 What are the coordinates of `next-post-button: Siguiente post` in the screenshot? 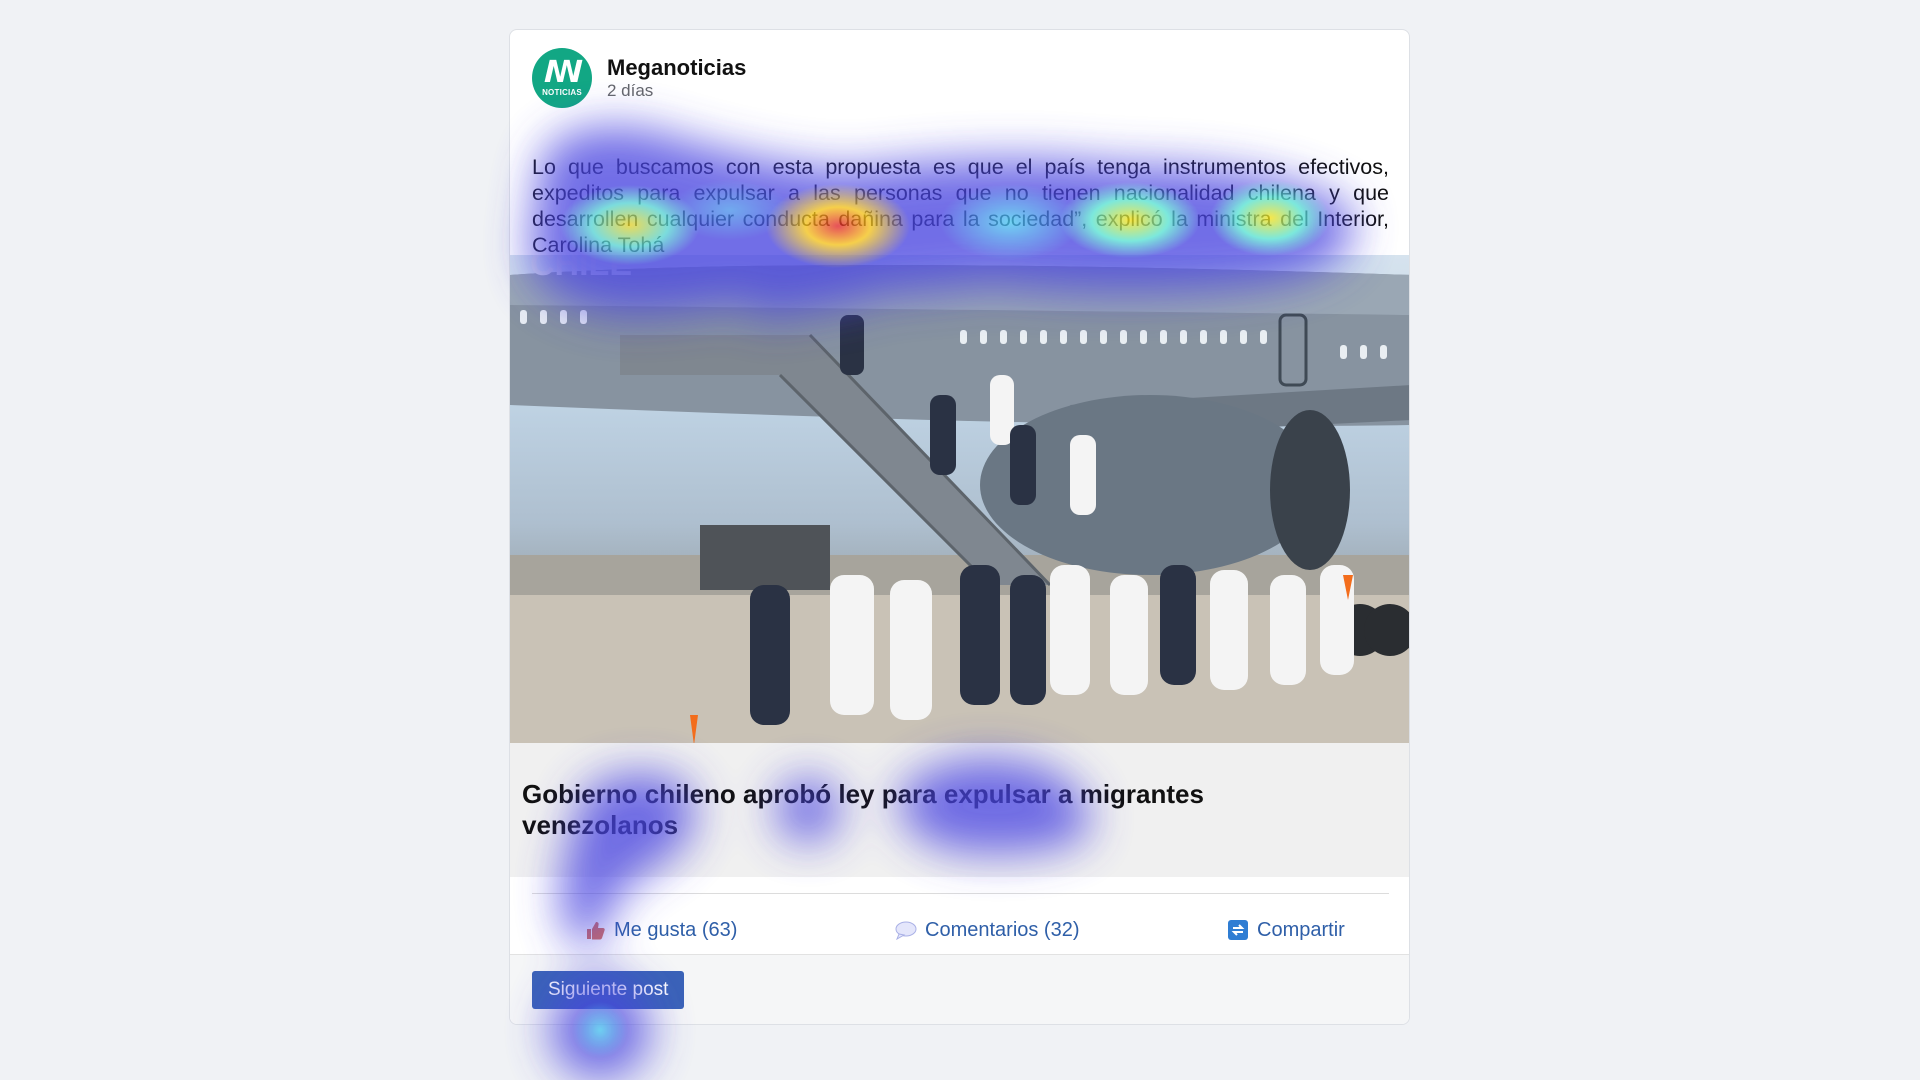 It's located at (608, 990).